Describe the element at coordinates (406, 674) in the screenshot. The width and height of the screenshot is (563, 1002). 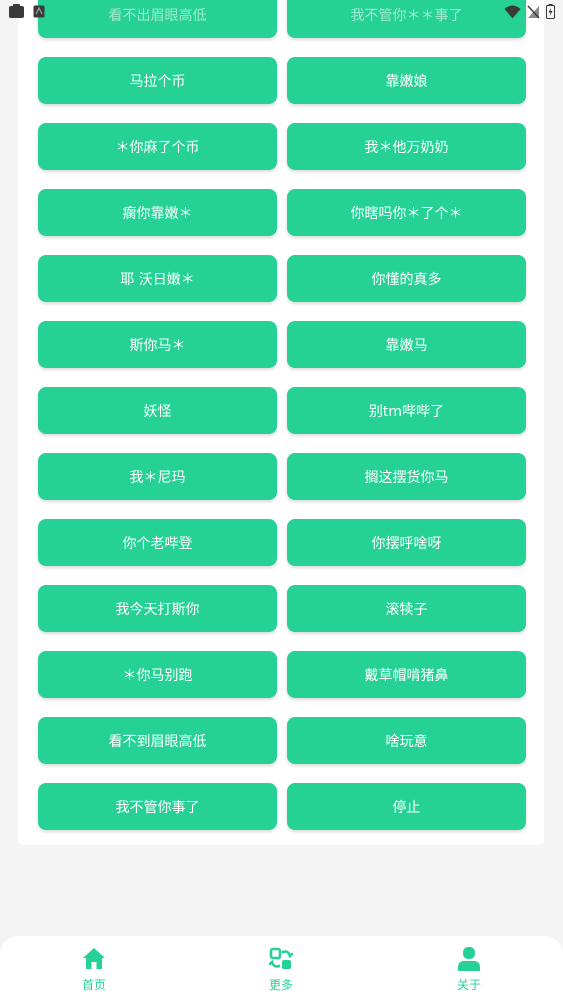
I see `sound-button: 戴草帽啃猪鼻` at that location.